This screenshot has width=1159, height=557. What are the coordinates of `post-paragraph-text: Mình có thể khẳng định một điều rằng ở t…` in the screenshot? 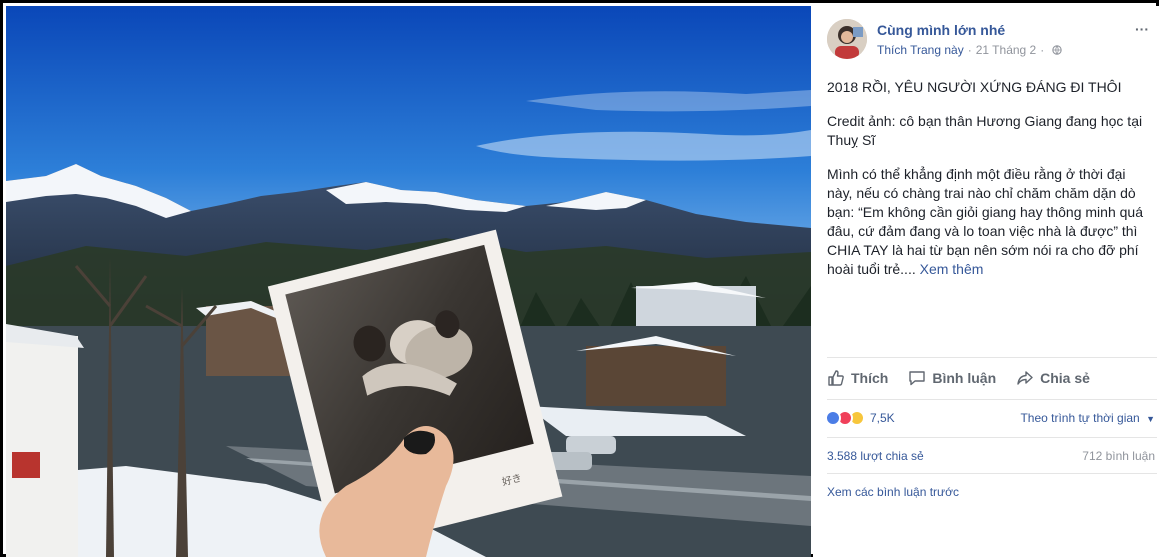 It's located at (985, 221).